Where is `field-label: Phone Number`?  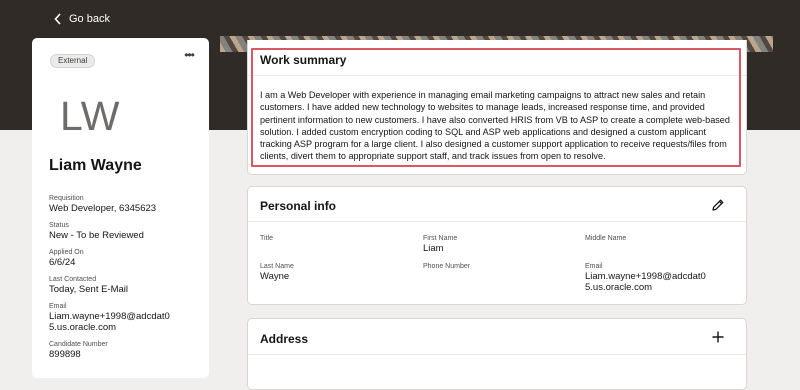
field-label: Phone Number is located at coordinates (447, 266).